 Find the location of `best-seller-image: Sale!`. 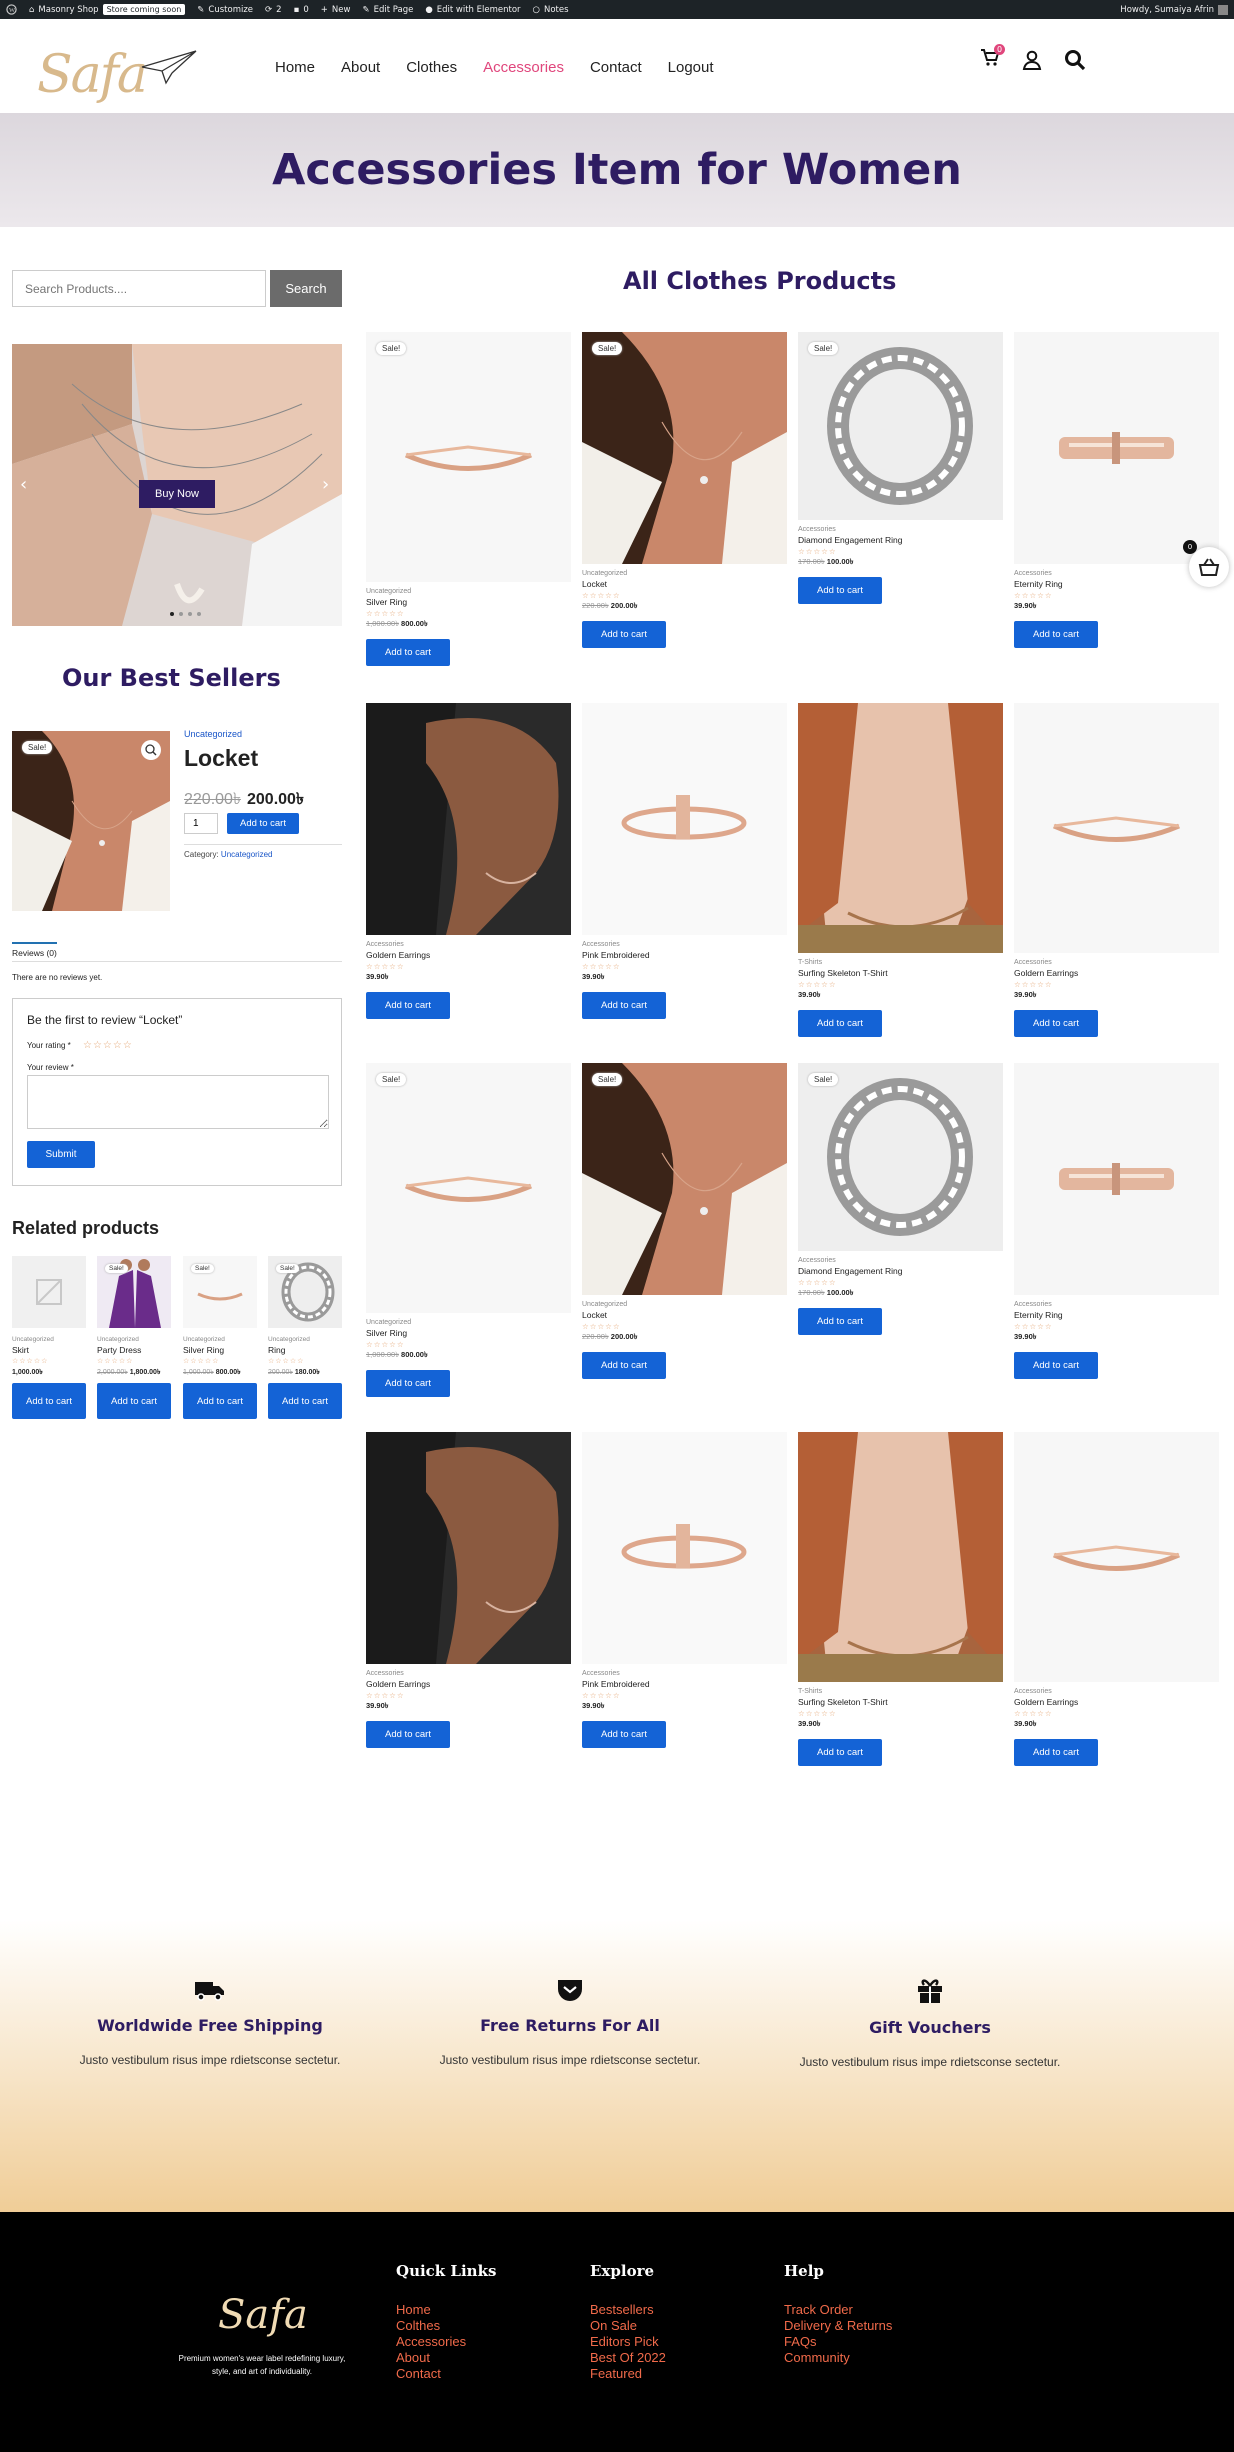

best-seller-image: Sale! is located at coordinates (91, 821).